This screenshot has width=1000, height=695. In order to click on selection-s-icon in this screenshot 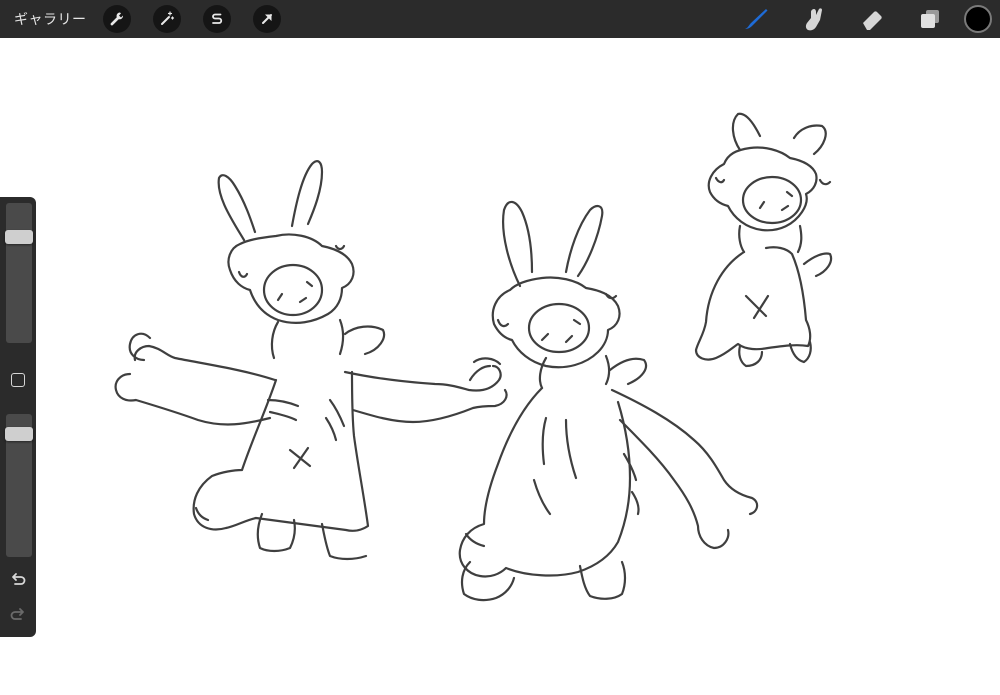, I will do `click(216, 18)`.